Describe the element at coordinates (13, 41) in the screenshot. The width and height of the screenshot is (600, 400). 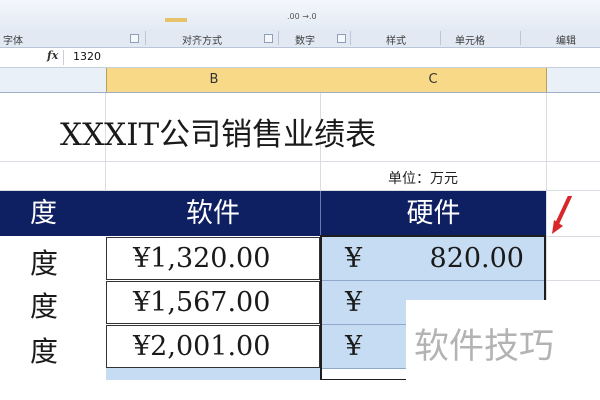
I see `font-group-label: 字体` at that location.